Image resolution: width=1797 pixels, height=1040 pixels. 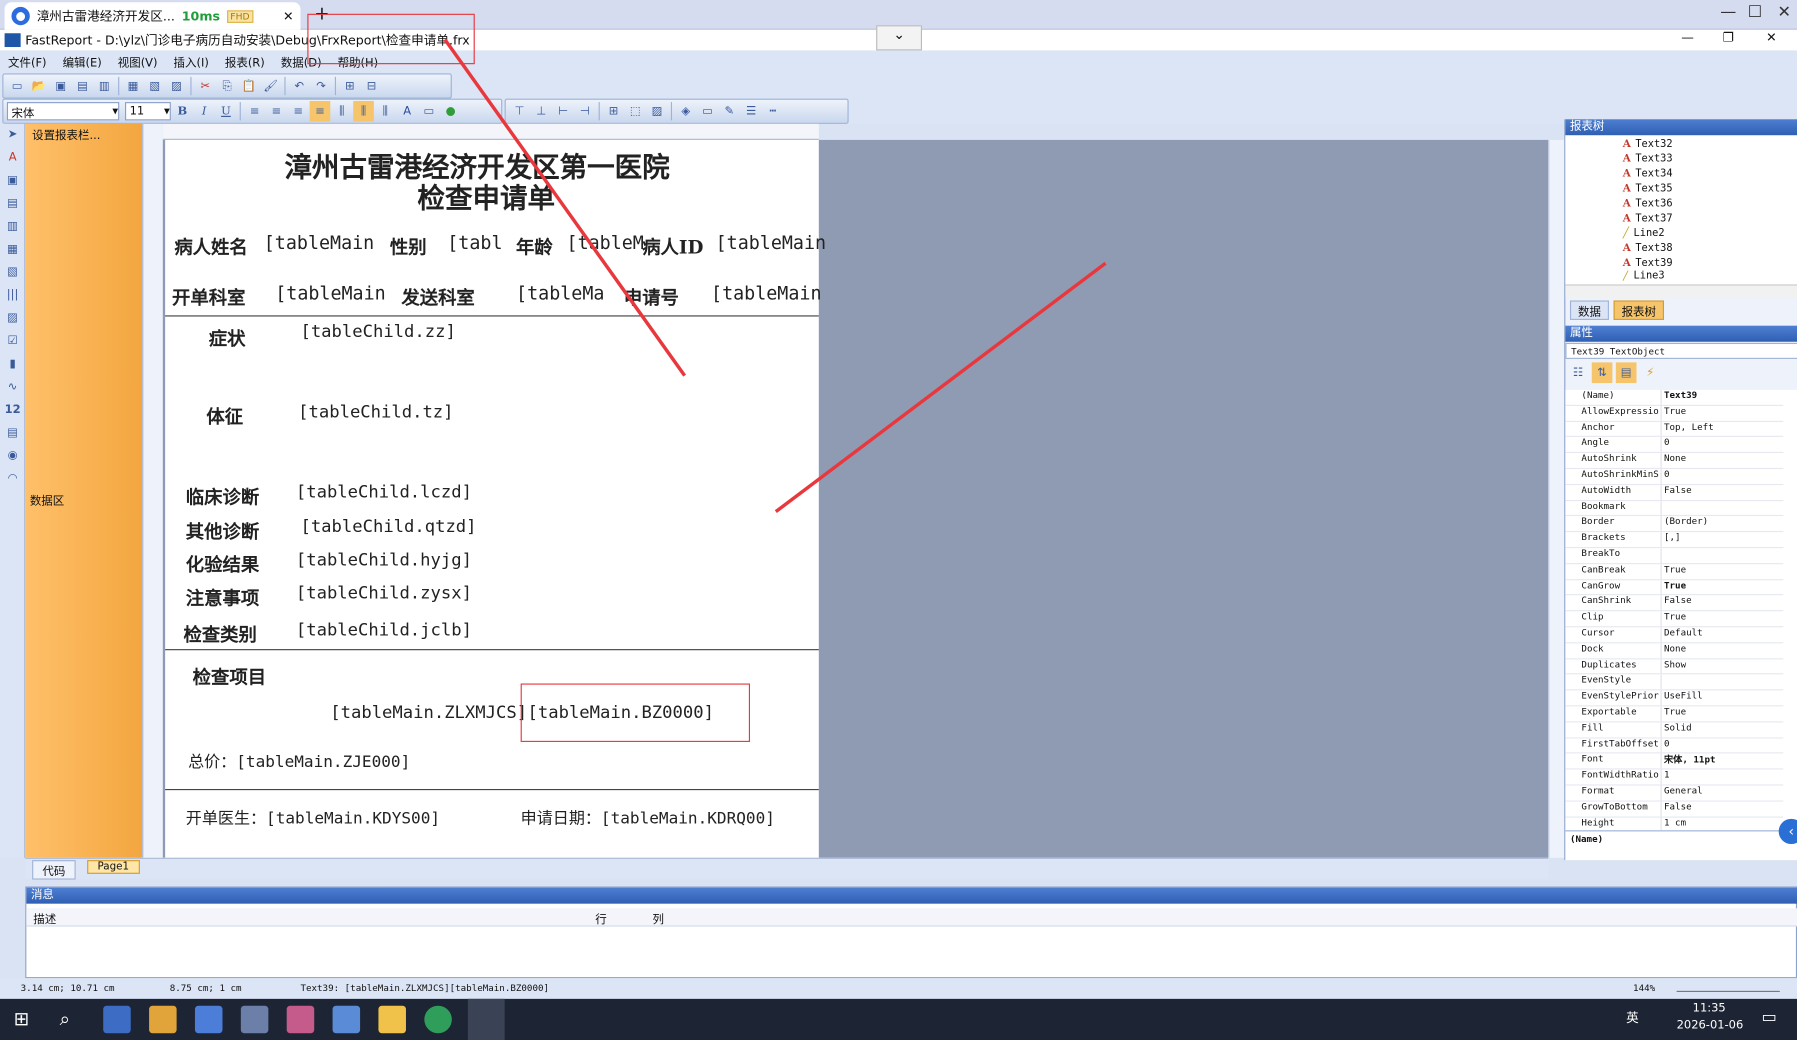 I want to click on tree-item: A Text32, so click(x=1648, y=144).